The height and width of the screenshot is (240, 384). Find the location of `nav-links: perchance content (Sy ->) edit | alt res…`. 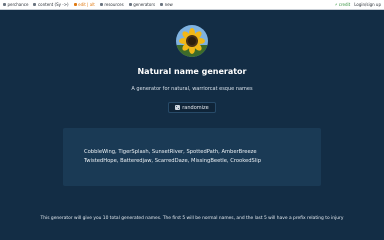

nav-links: perchance content (Sy ->) edit | alt res… is located at coordinates (90, 4).